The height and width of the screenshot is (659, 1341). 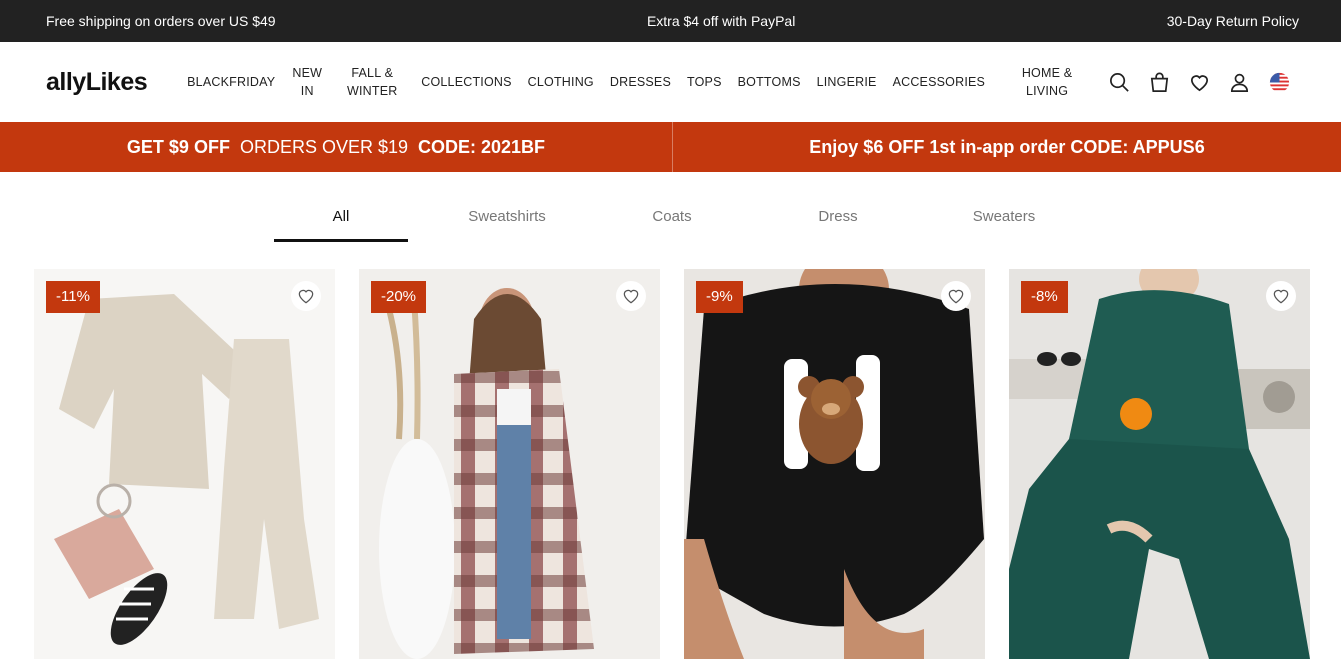 I want to click on product-card: -8%, so click(x=1159, y=464).